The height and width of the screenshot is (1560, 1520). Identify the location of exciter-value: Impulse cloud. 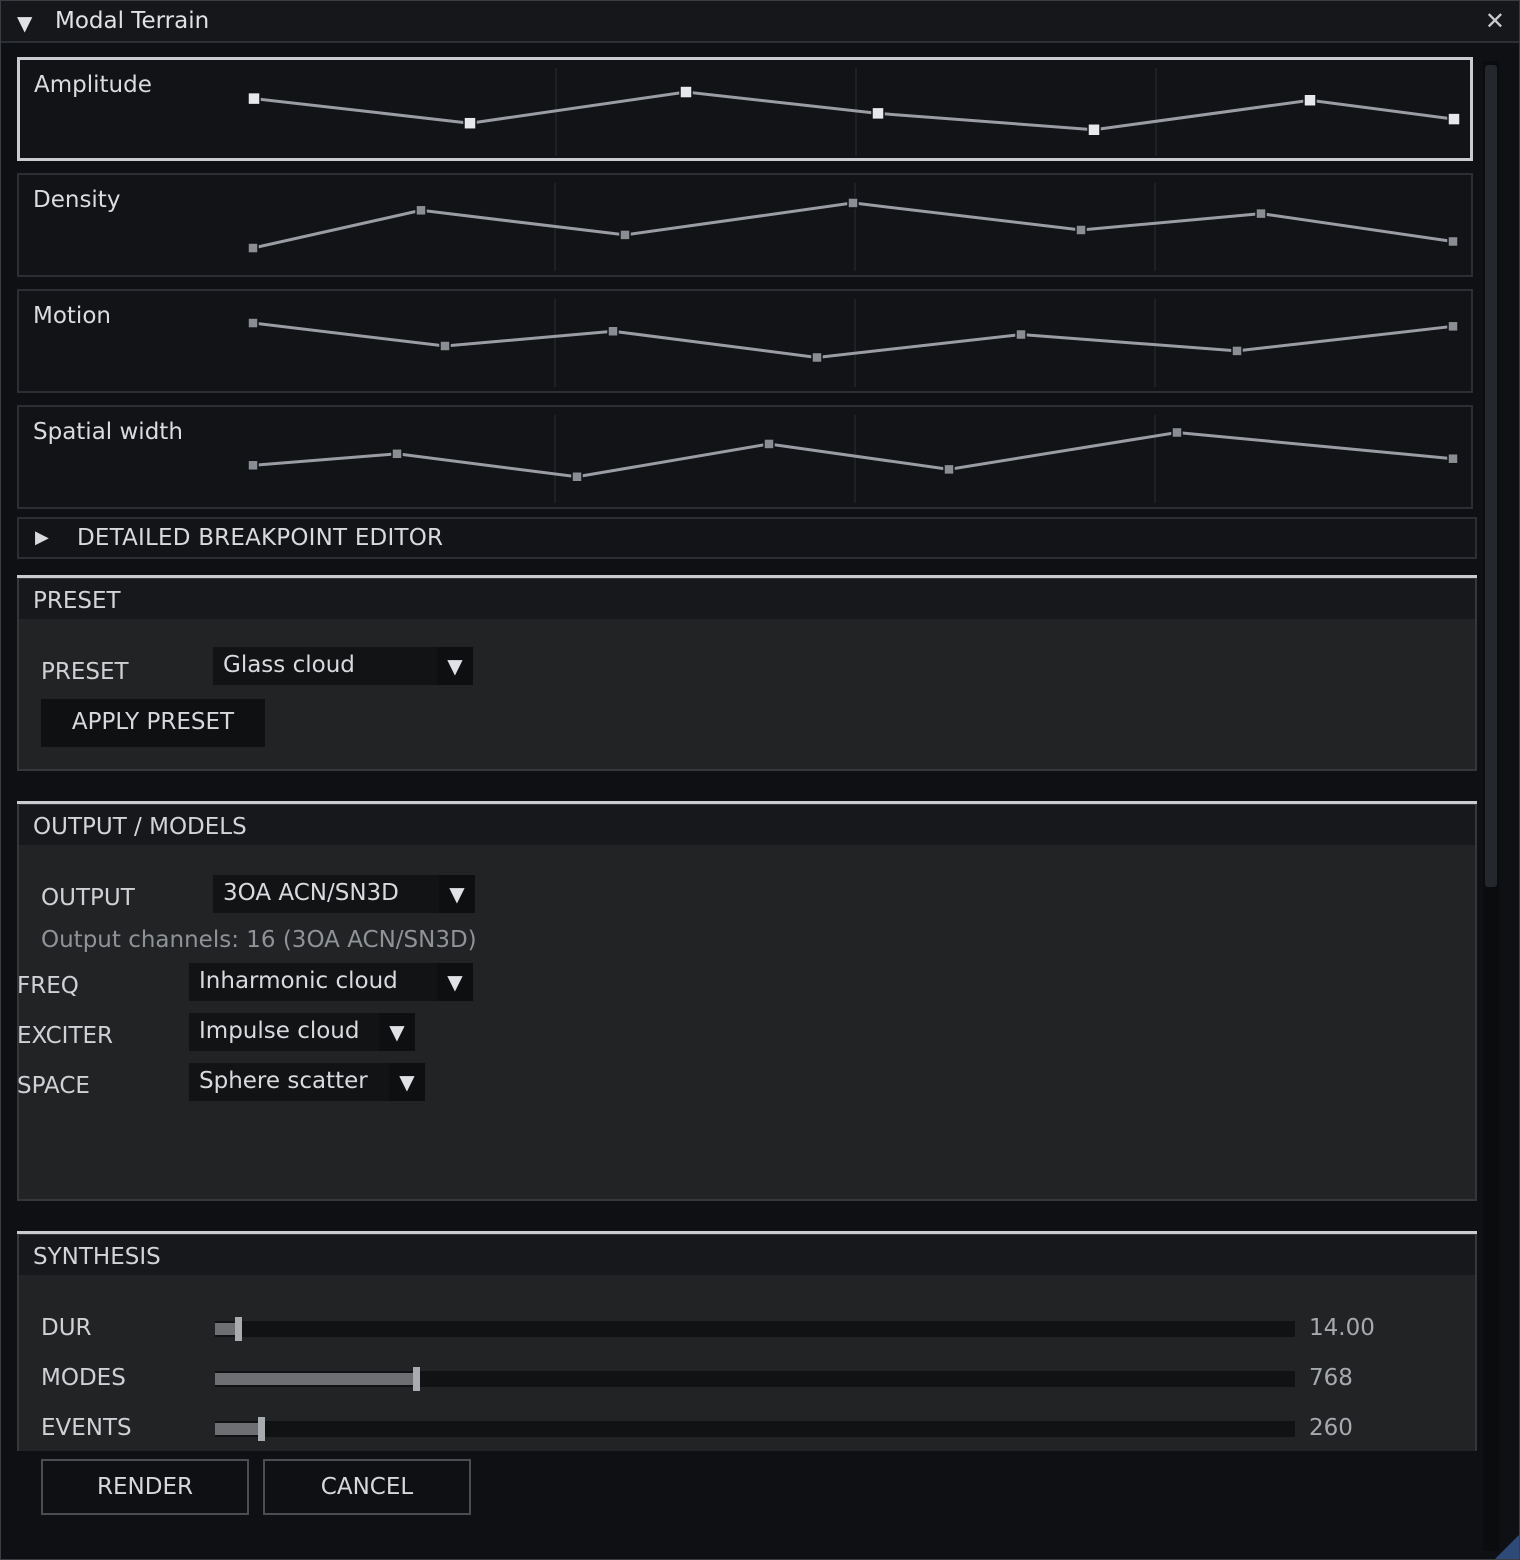
(279, 1031).